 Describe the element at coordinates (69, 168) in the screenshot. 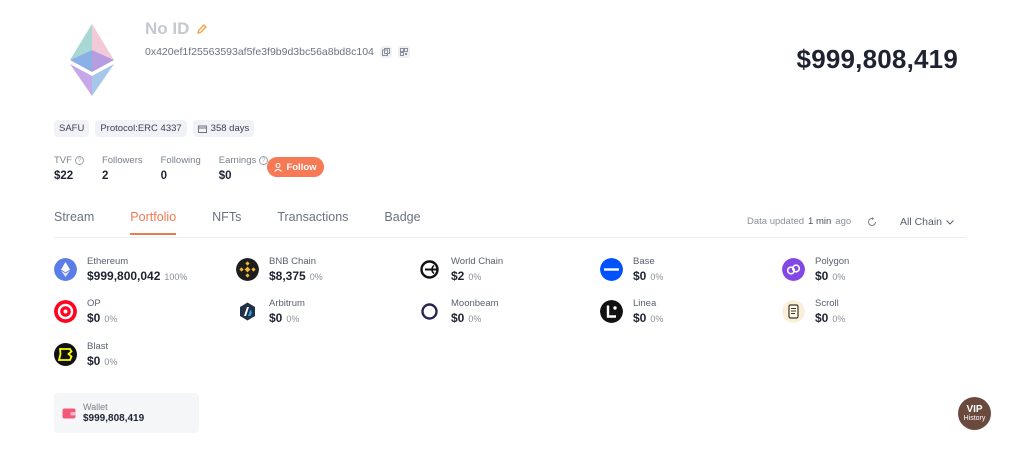

I see `stat-tvf: TVF? $22` at that location.